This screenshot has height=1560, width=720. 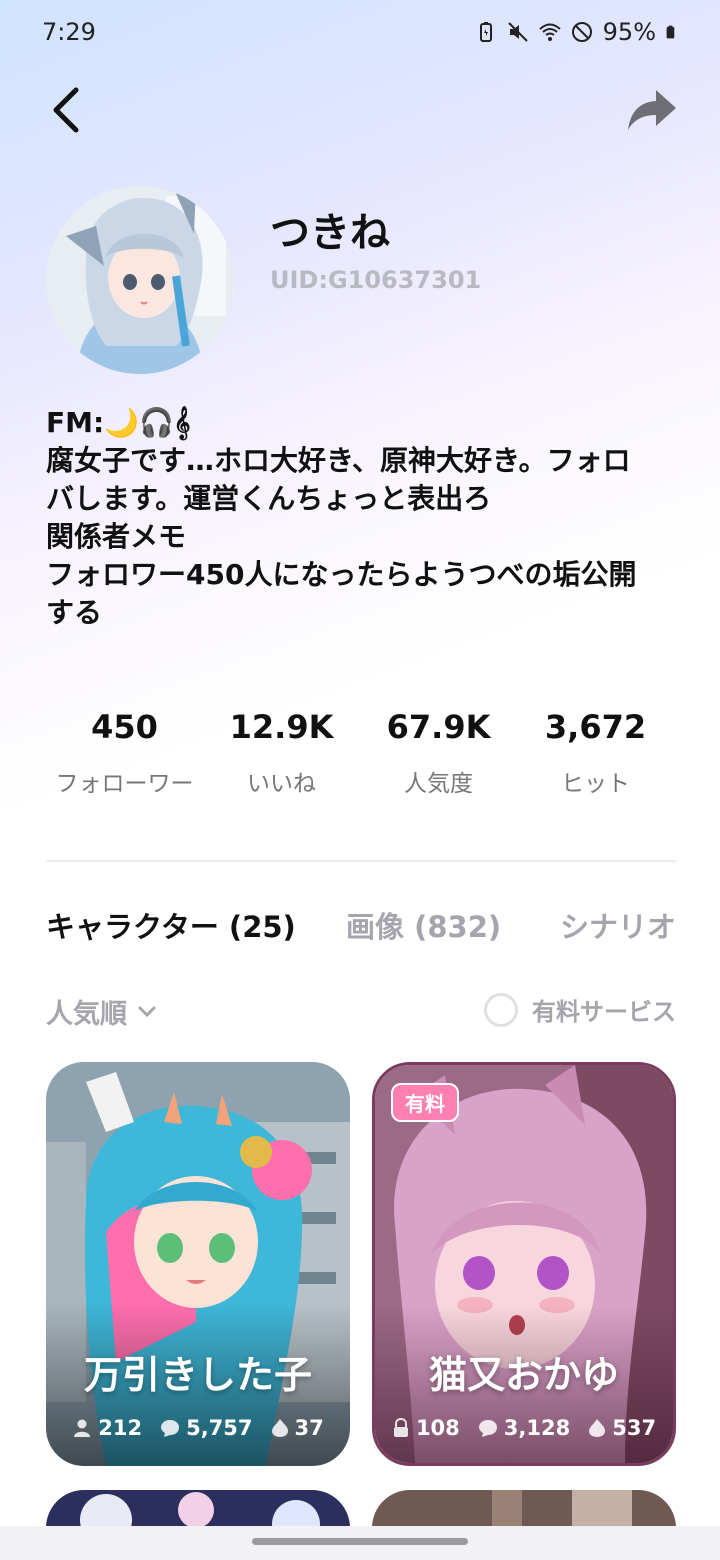 I want to click on avatar, so click(x=140, y=280).